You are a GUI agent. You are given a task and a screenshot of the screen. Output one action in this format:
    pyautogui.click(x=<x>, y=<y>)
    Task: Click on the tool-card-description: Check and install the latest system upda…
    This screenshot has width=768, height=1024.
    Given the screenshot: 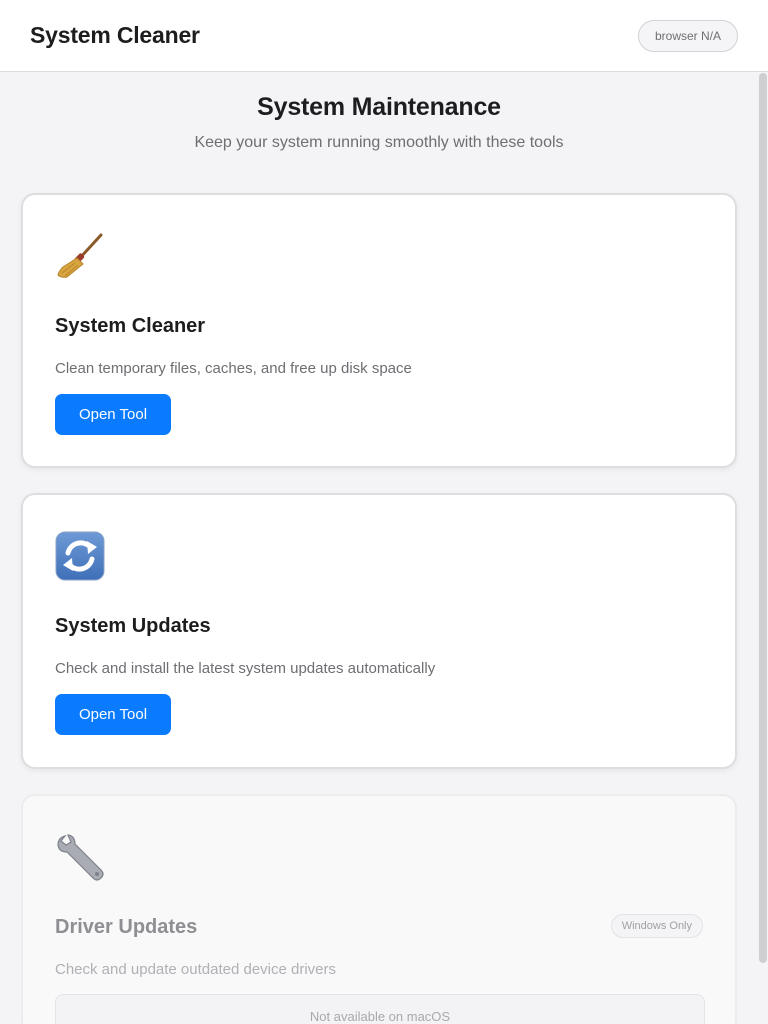 What is the action you would take?
    pyautogui.click(x=245, y=668)
    